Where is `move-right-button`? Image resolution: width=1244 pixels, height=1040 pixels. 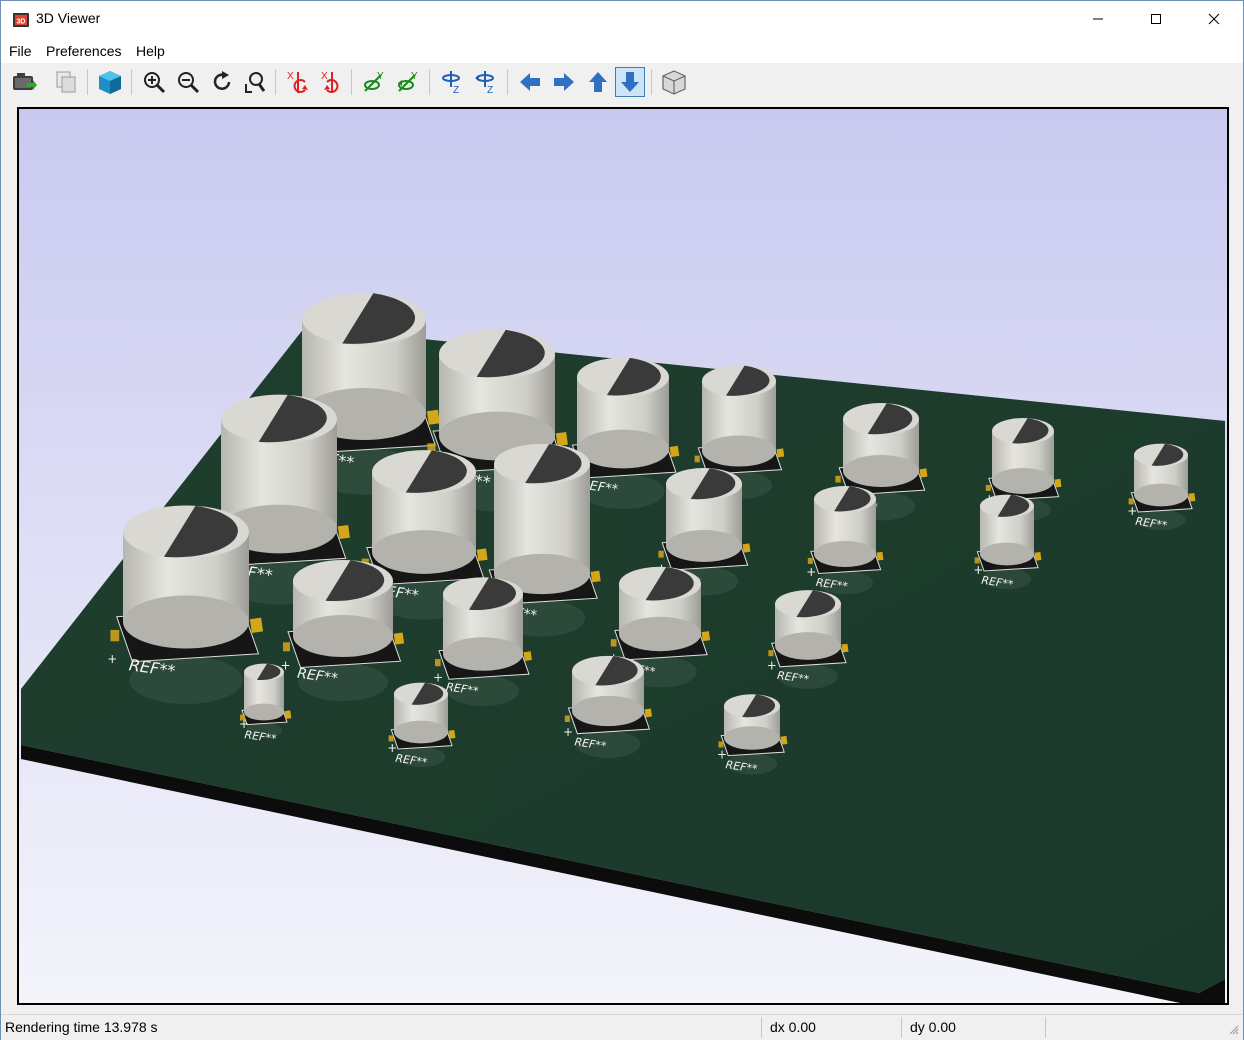 move-right-button is located at coordinates (564, 82).